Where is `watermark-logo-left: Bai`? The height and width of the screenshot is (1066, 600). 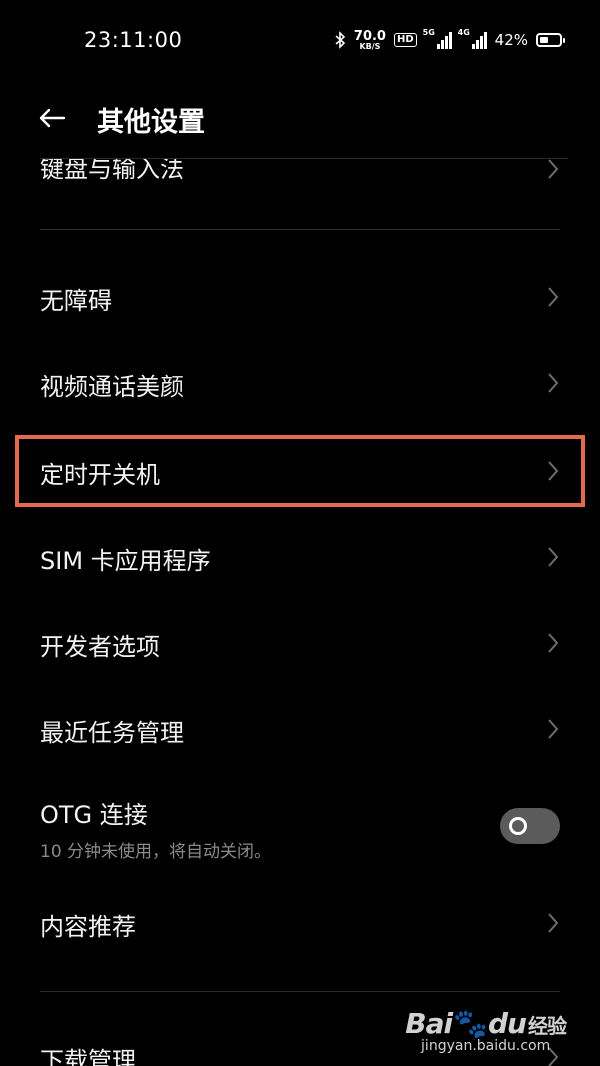 watermark-logo-left: Bai is located at coordinates (429, 1023).